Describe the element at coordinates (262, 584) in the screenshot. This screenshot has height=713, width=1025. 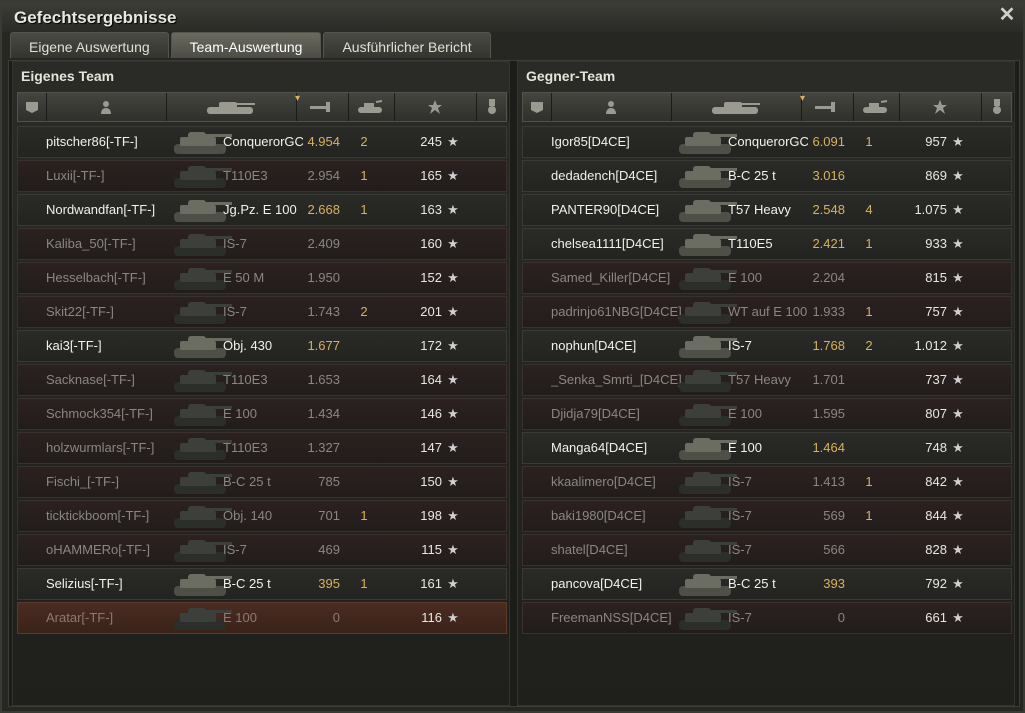
I see `player-row: Selizius[-TF-] B-C 25 t 395 1 161 ★` at that location.